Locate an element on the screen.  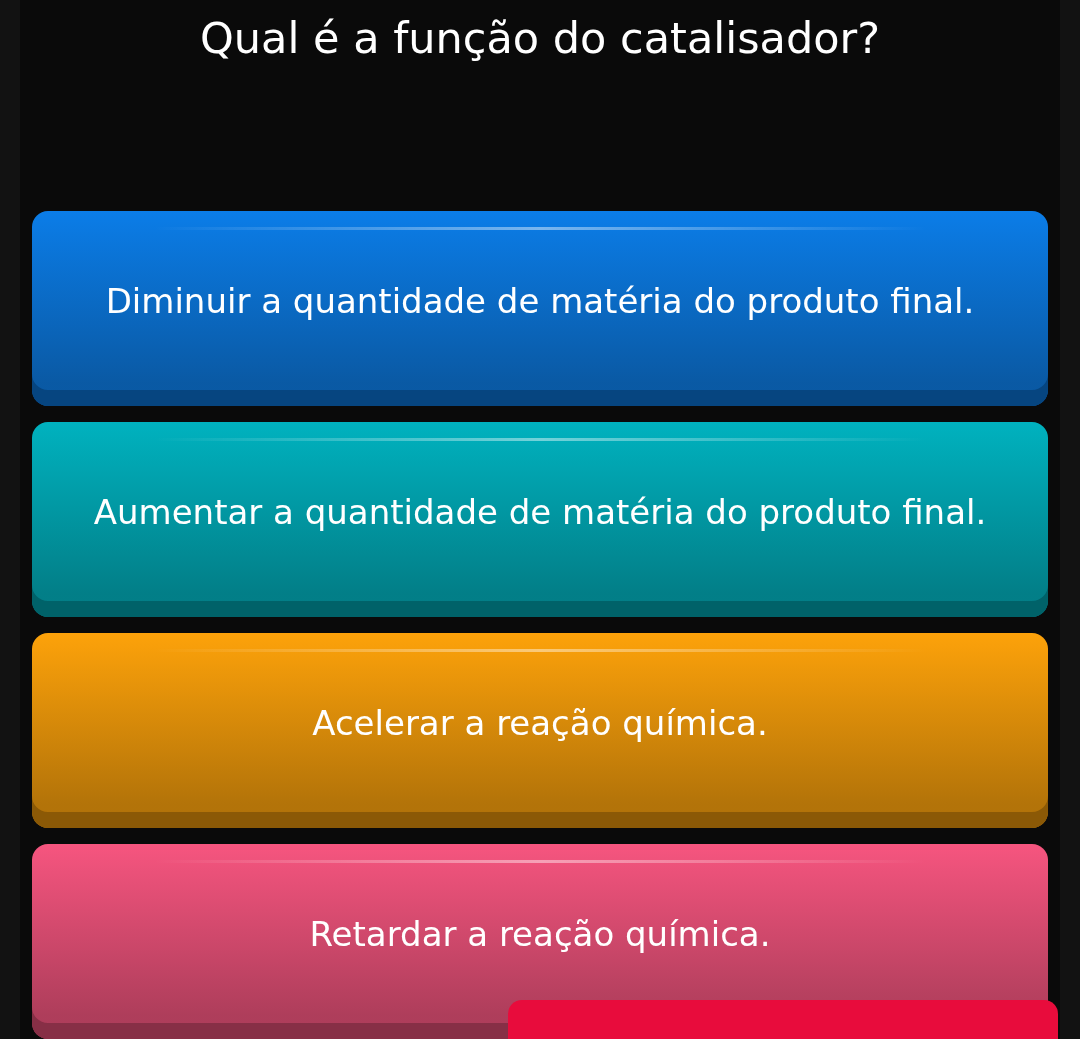
question-title: Qual é a função do catalisador? is located at coordinates (539, 38).